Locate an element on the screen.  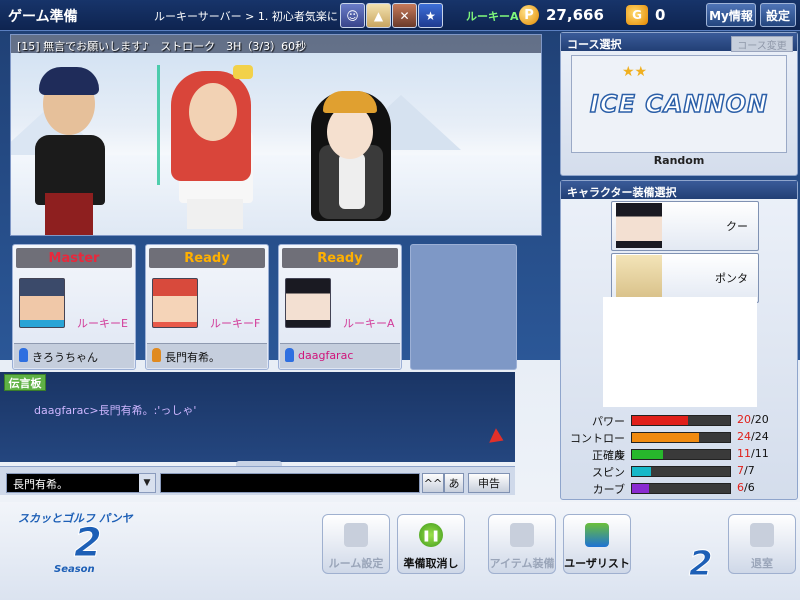
button-label: 準備取消し is located at coordinates (431, 563).